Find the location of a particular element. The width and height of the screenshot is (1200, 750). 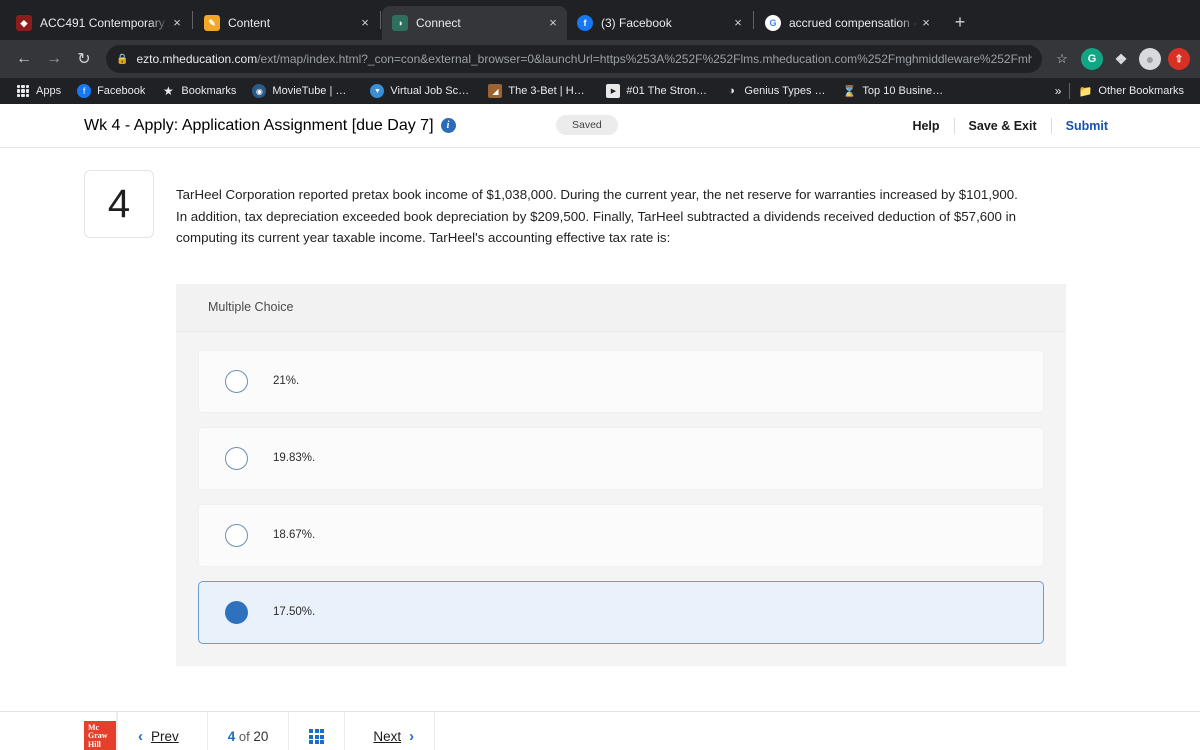

bookmark-bookmarks: ★ Bookmarks is located at coordinates (198, 91).